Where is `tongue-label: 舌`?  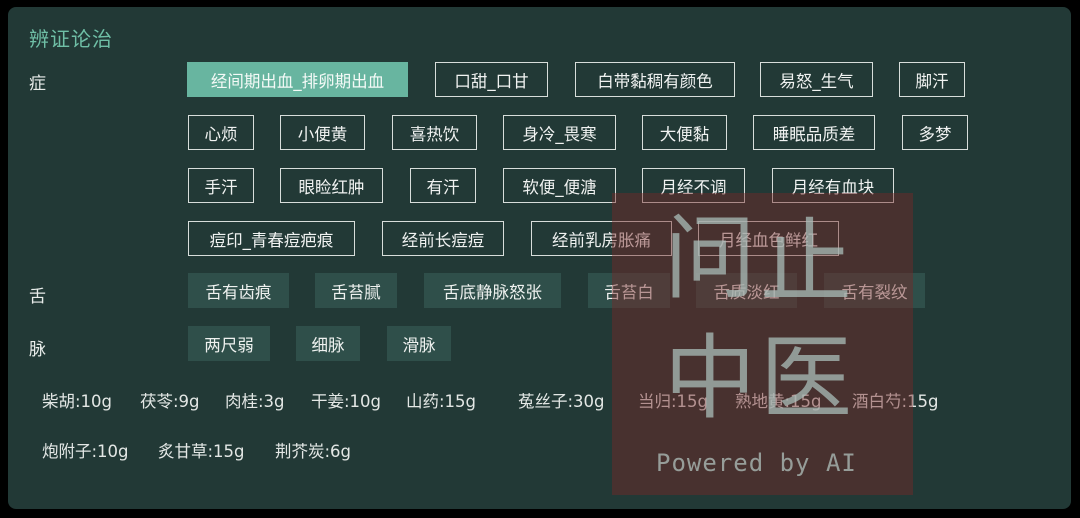
tongue-label: 舌 is located at coordinates (37, 297).